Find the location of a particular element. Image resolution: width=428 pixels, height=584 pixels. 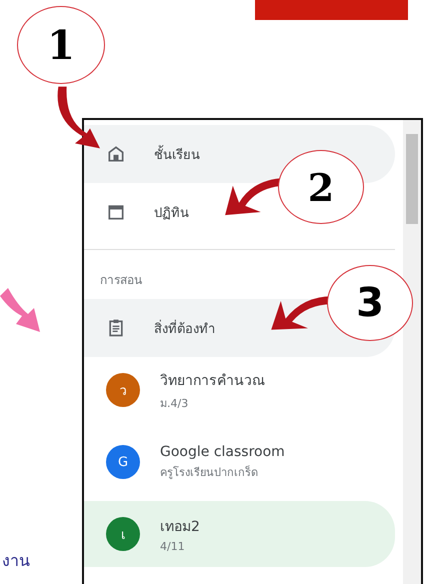

class-subtitle: ม.4/3 is located at coordinates (175, 404).